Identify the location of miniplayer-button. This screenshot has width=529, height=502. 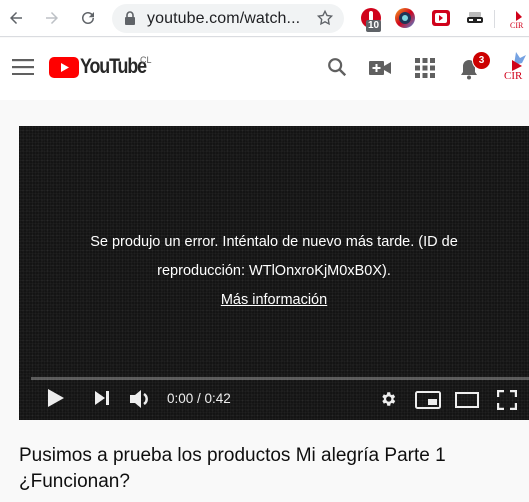
(428, 400).